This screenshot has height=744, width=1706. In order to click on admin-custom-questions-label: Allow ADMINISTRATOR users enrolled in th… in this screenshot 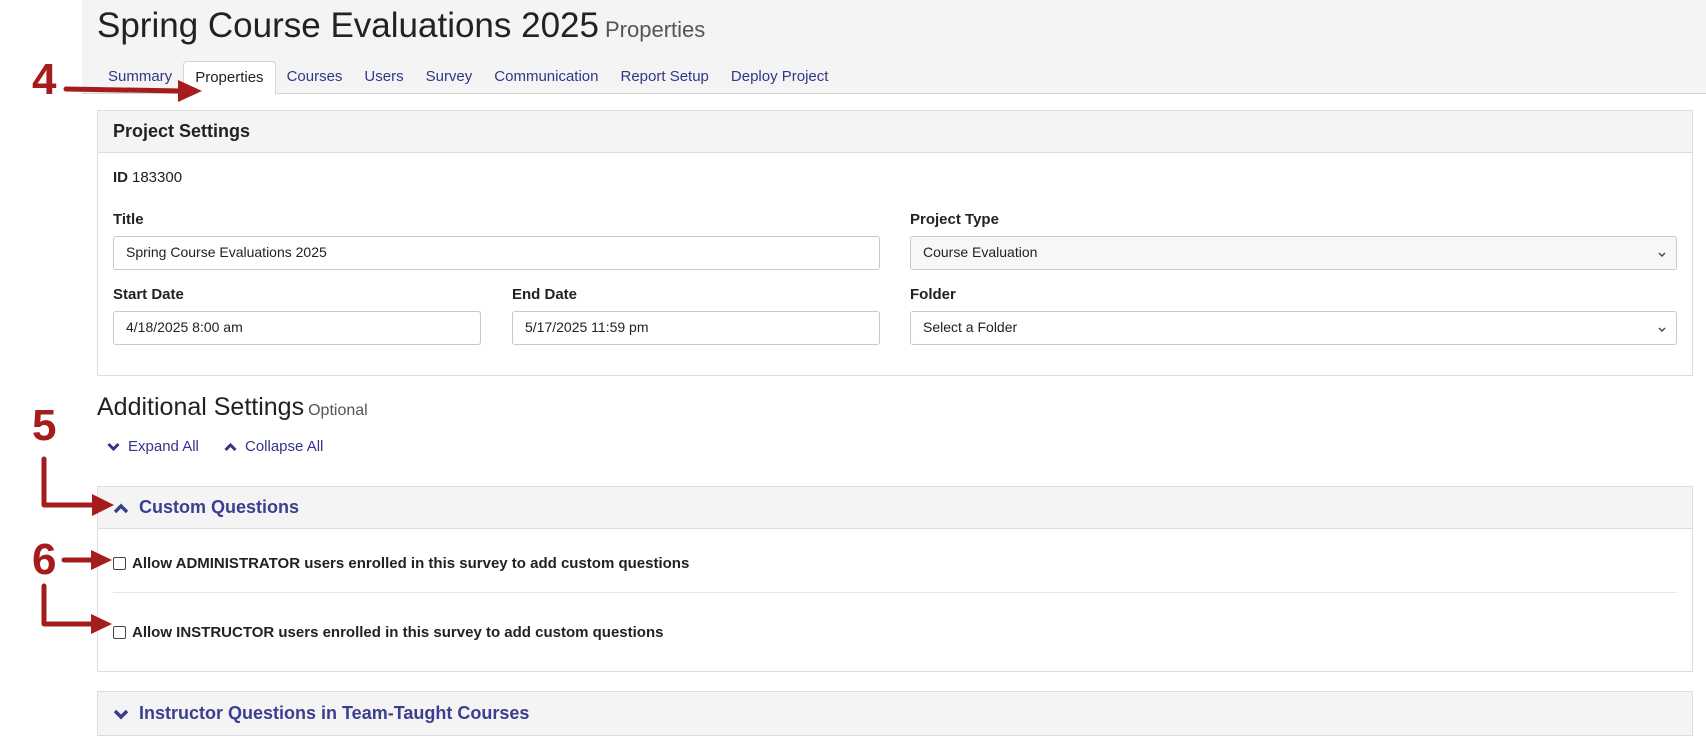, I will do `click(411, 563)`.